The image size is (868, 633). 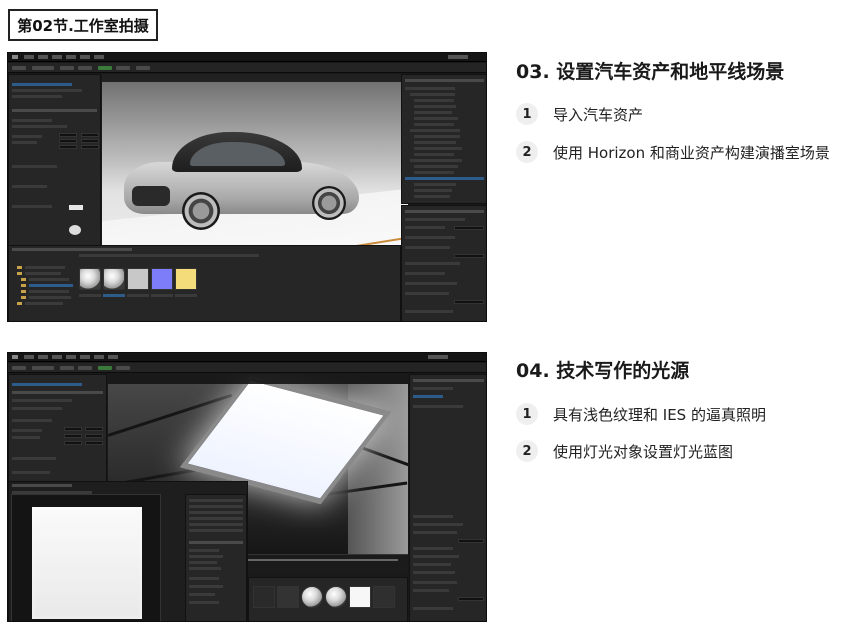 I want to click on details-panel-left, so click(x=57, y=433).